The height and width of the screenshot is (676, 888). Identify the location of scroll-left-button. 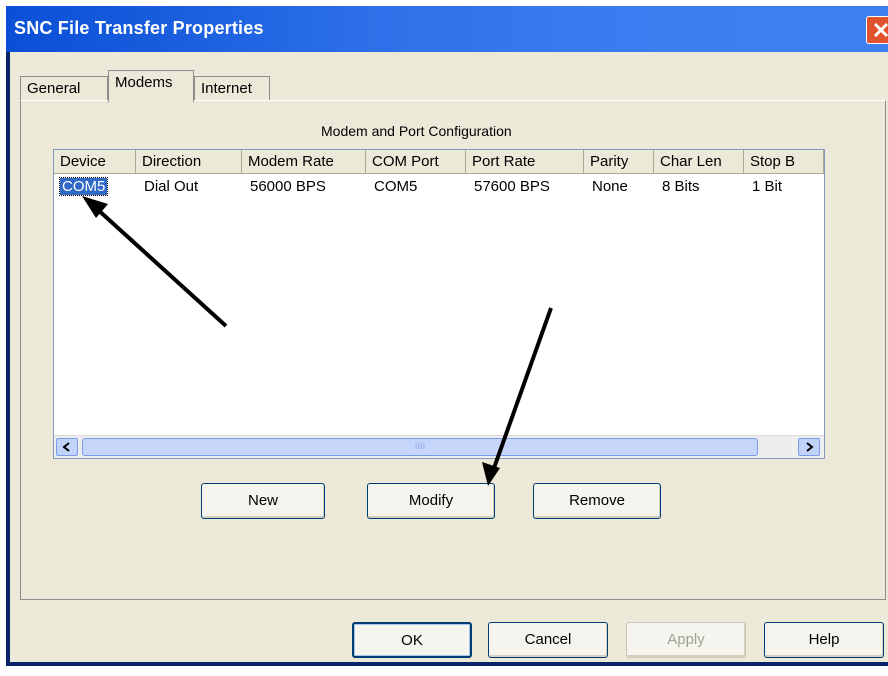
(67, 447).